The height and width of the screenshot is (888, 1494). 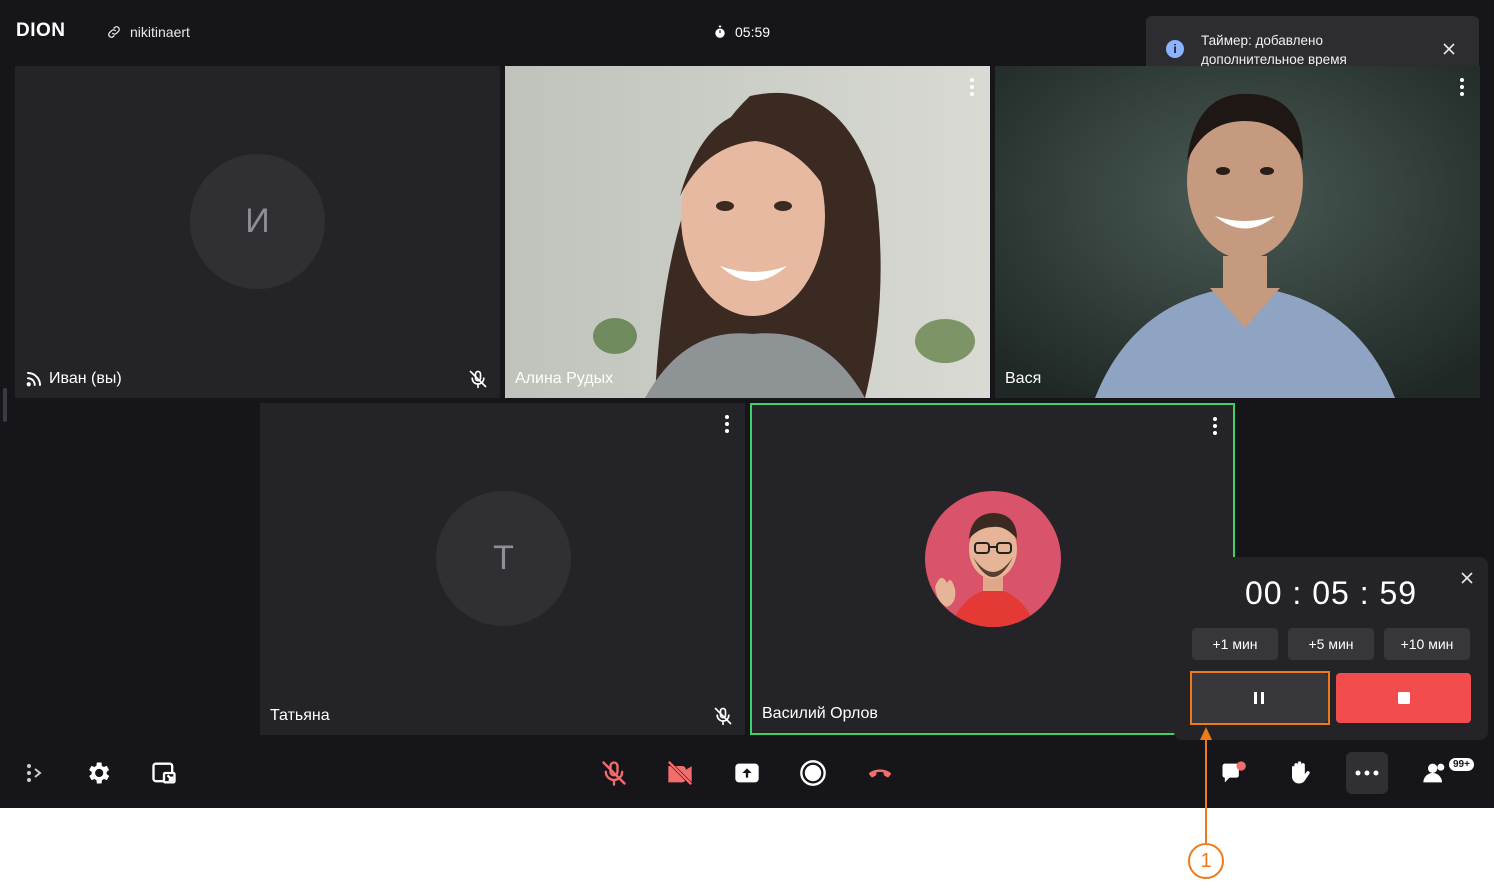 I want to click on participant-name-label: Вася, so click(x=1023, y=378).